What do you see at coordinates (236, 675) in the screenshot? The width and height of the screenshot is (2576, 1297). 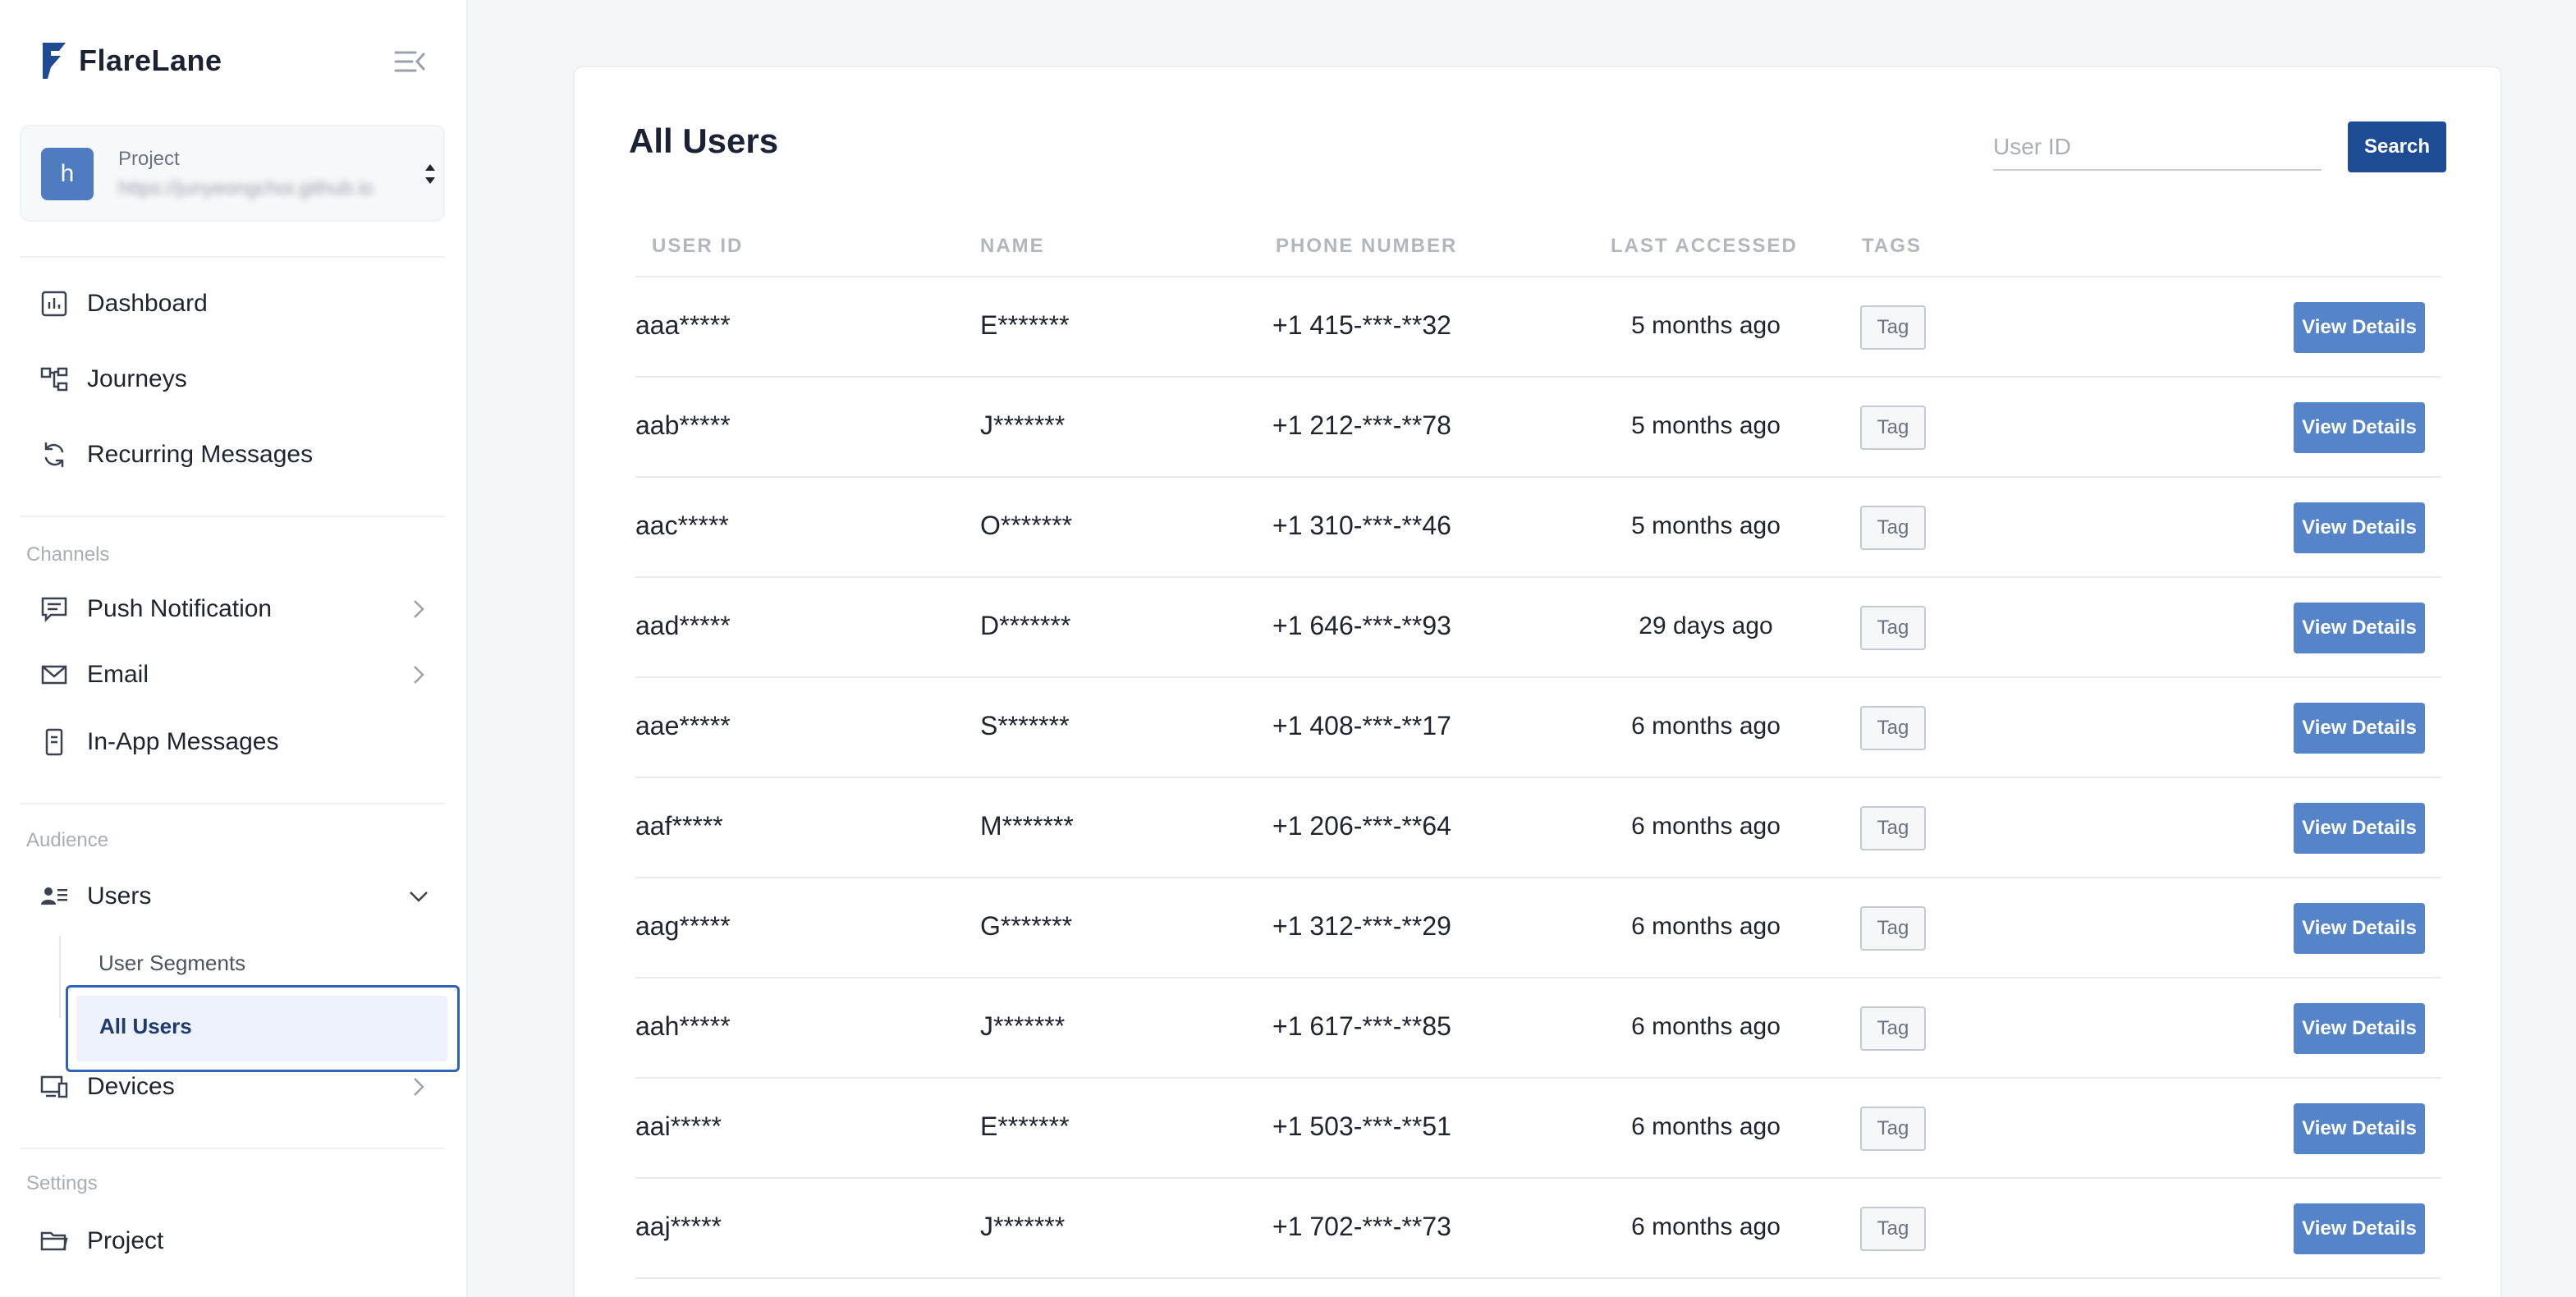 I see `sidebar-item-email: Email` at bounding box center [236, 675].